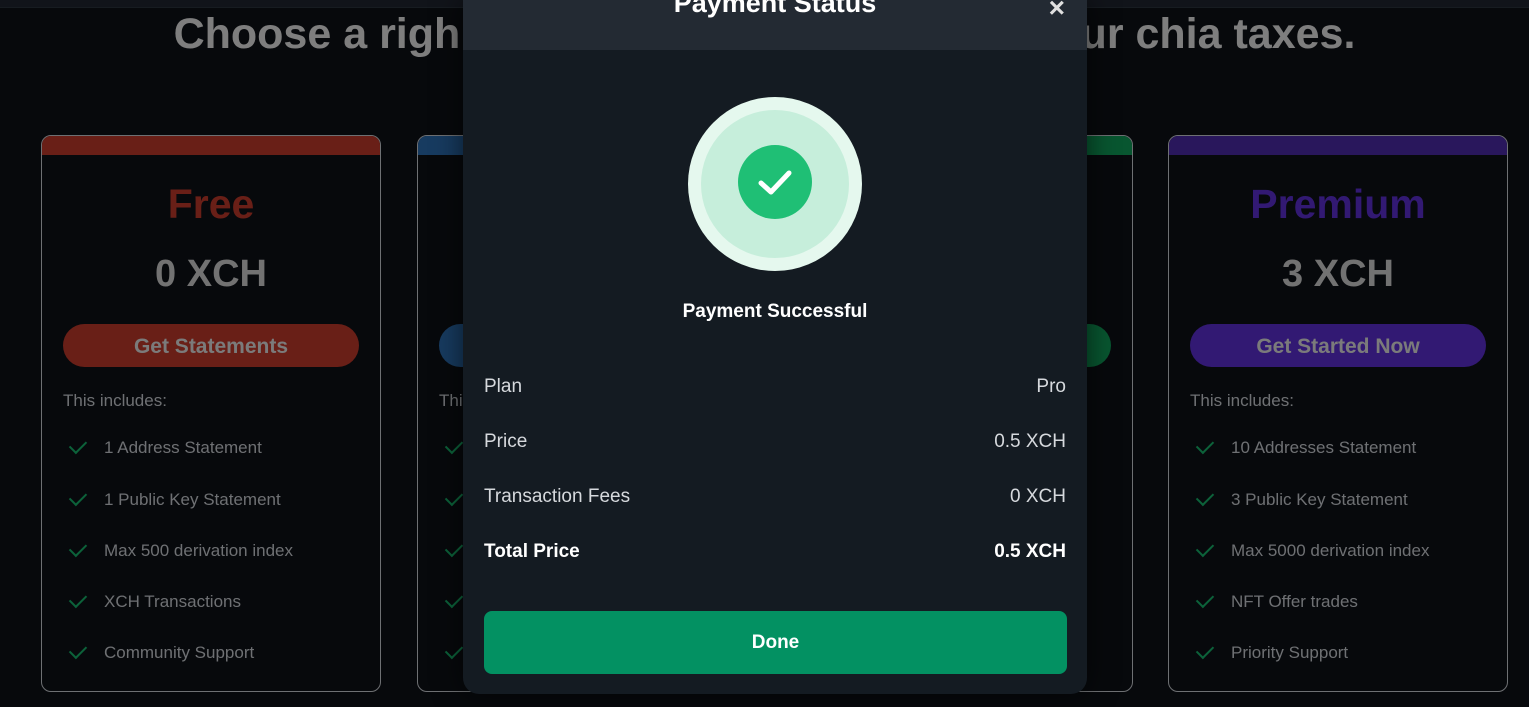 Image resolution: width=1529 pixels, height=707 pixels. I want to click on row-label: Total Price, so click(532, 551).